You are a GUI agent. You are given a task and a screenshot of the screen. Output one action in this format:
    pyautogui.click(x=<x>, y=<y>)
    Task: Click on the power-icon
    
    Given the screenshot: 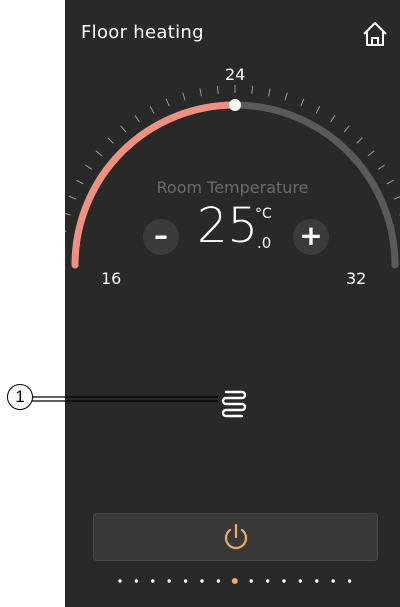 What is the action you would take?
    pyautogui.click(x=236, y=536)
    